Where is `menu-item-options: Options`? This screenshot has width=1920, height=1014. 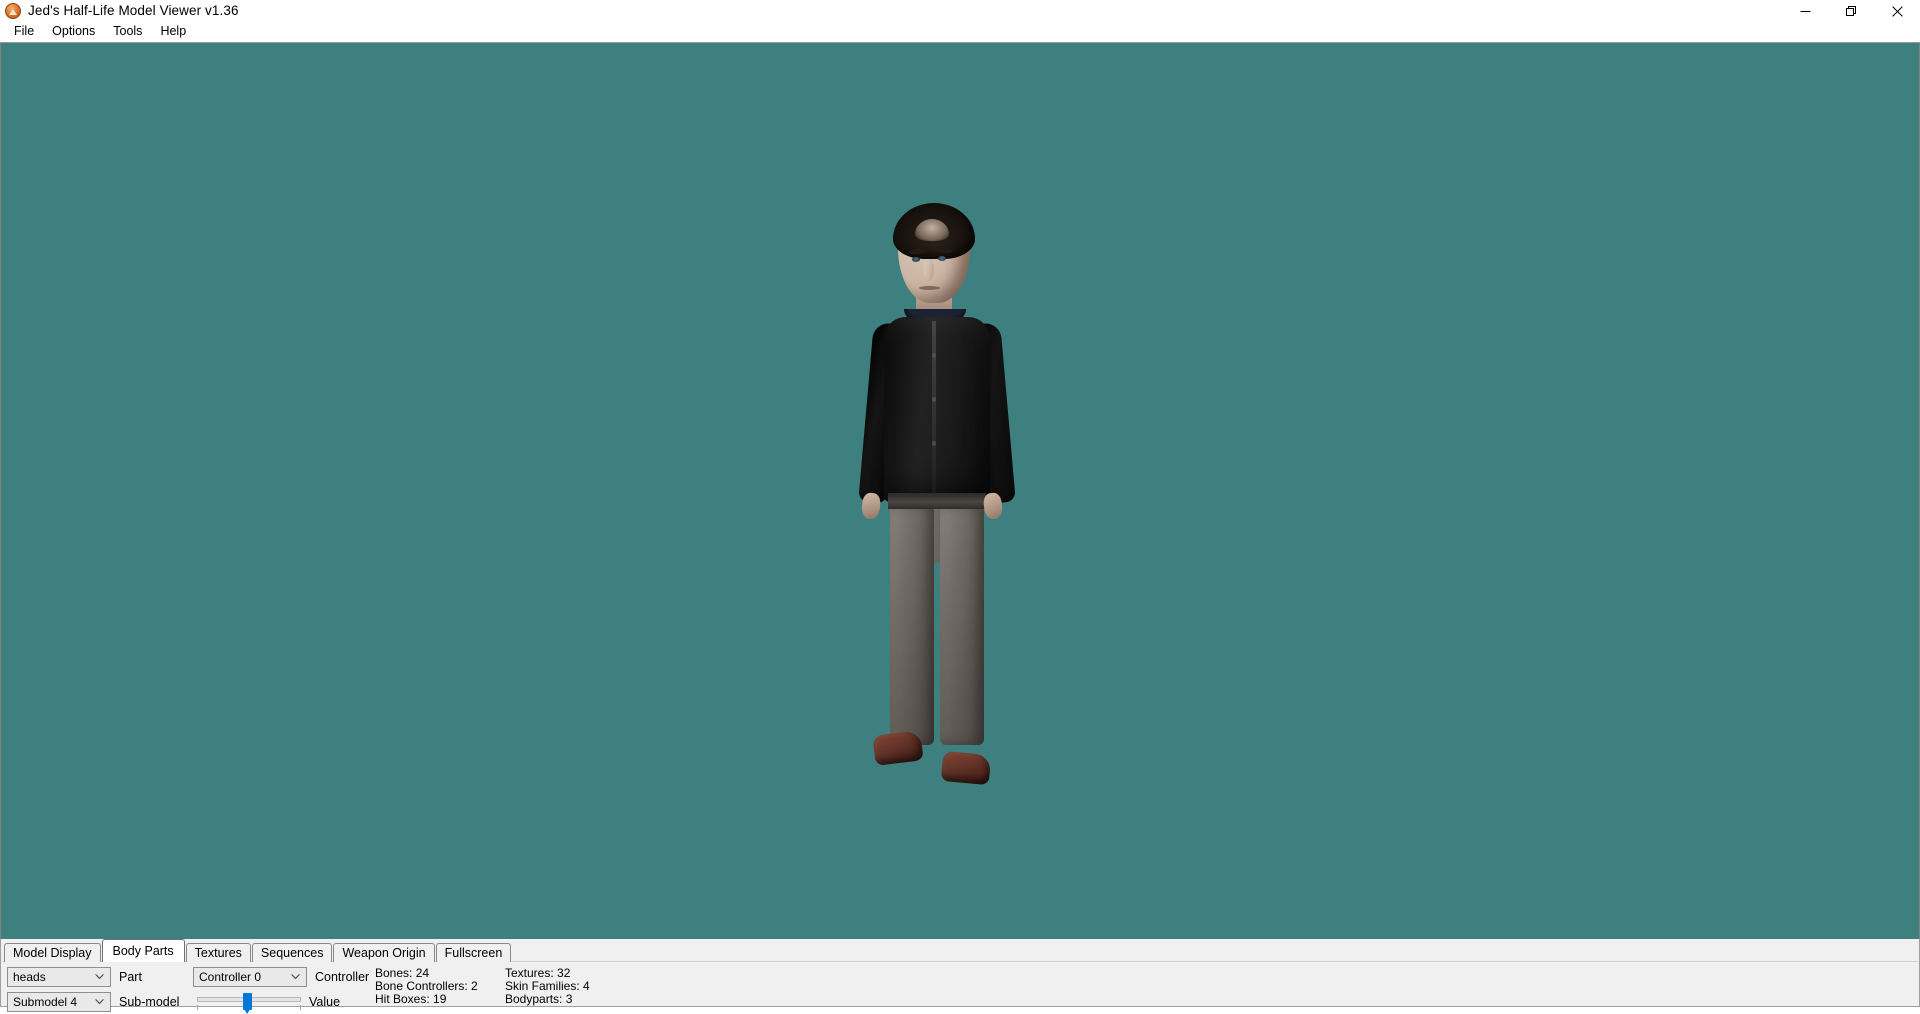 menu-item-options: Options is located at coordinates (73, 32).